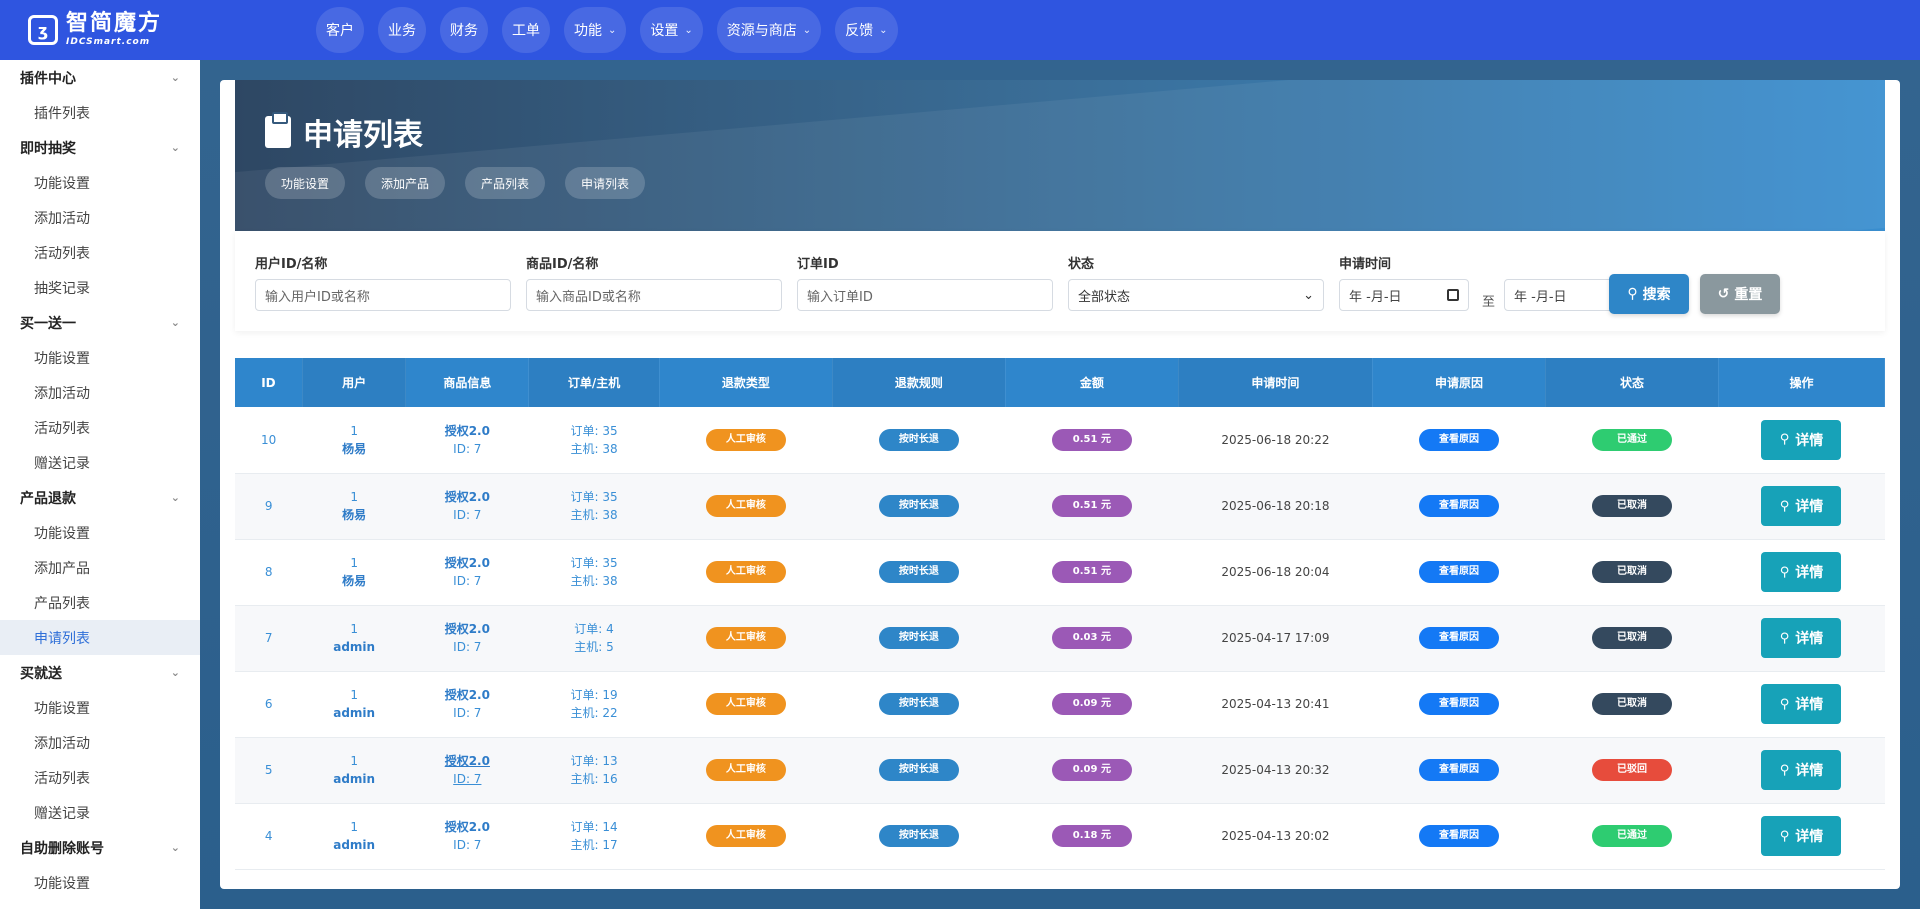 The image size is (1920, 909). Describe the element at coordinates (1196, 295) in the screenshot. I see `status-select: 全部状态 ⌄` at that location.